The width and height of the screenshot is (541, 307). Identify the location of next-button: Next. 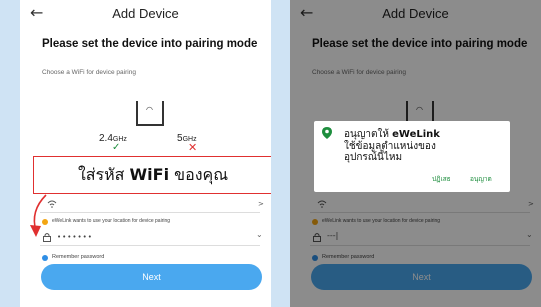
(151, 277).